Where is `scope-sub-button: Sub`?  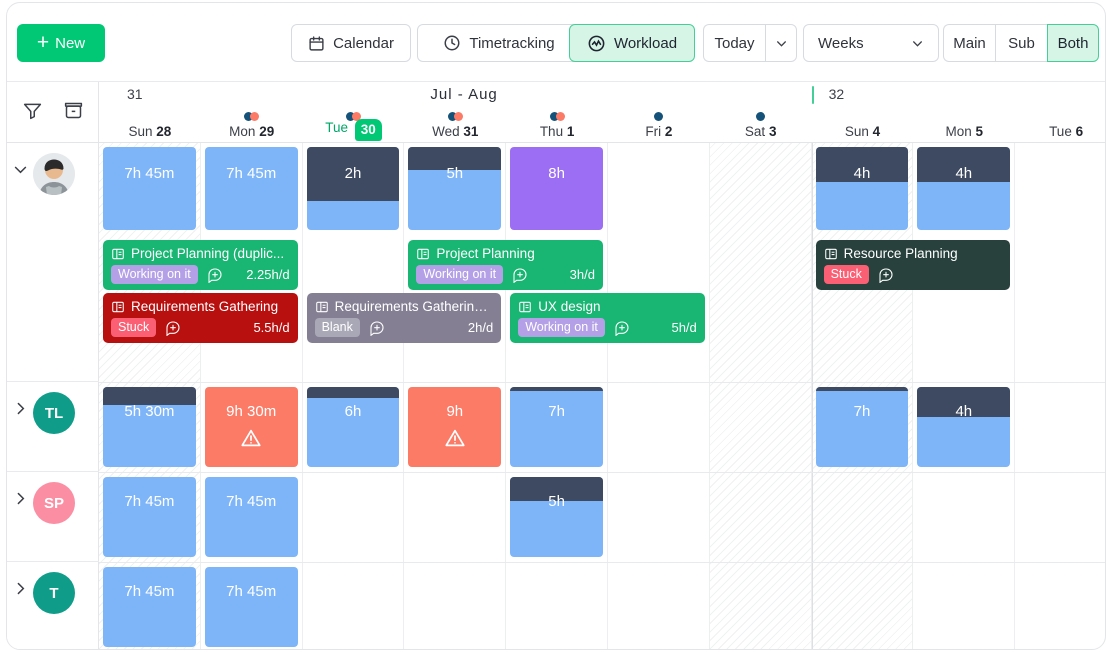 scope-sub-button: Sub is located at coordinates (1021, 43).